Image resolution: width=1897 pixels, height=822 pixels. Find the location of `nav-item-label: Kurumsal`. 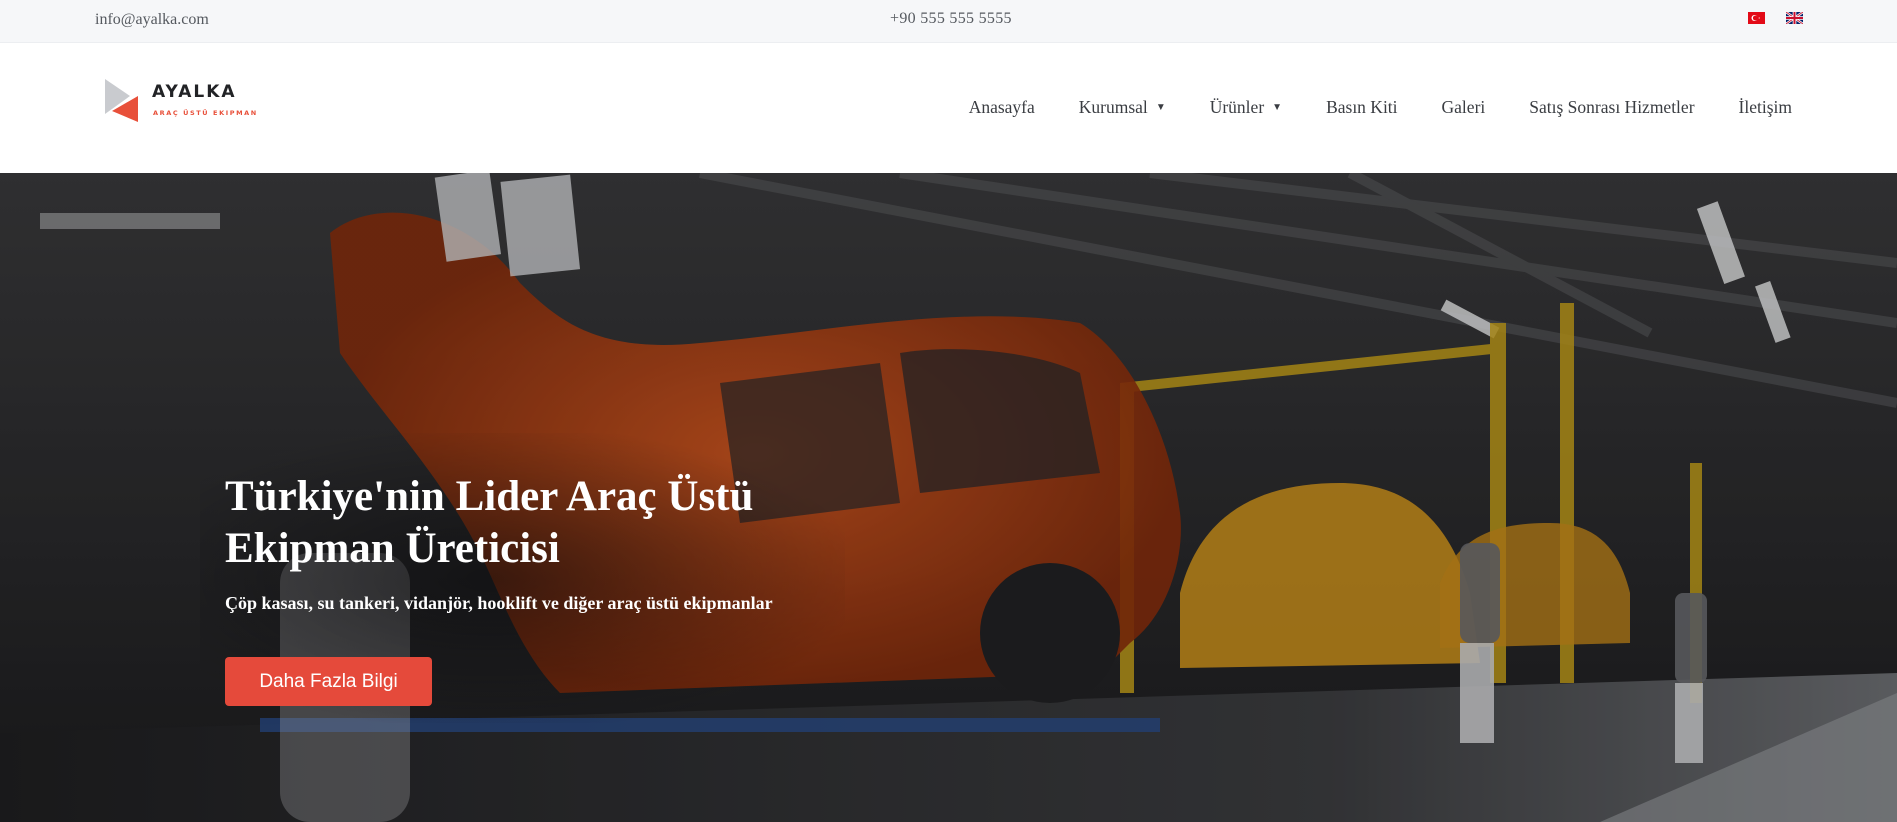

nav-item-label: Kurumsal is located at coordinates (1113, 107).